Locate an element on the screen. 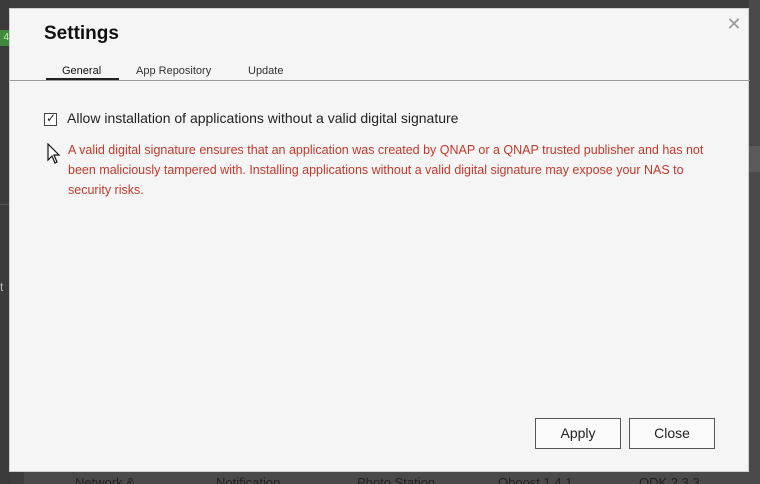 The width and height of the screenshot is (760, 484). active-tab-indicator is located at coordinates (82, 79).